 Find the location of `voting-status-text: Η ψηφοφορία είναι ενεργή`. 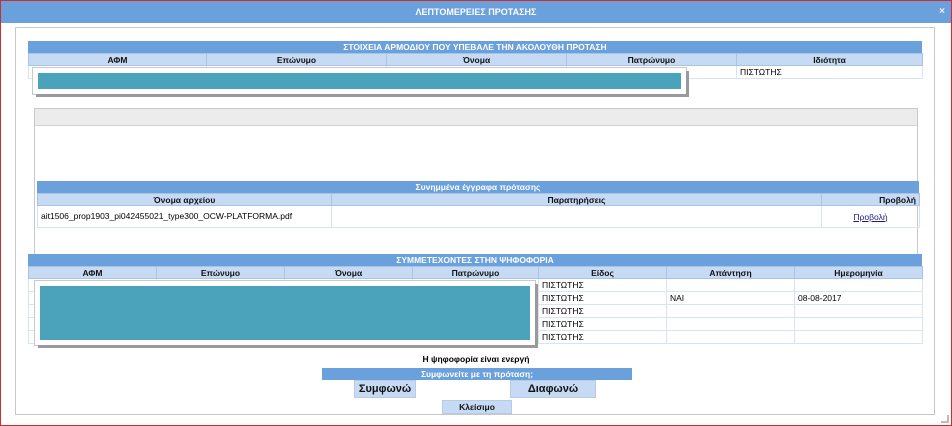

voting-status-text: Η ψηφοφορία είναι ενεργή is located at coordinates (476, 359).